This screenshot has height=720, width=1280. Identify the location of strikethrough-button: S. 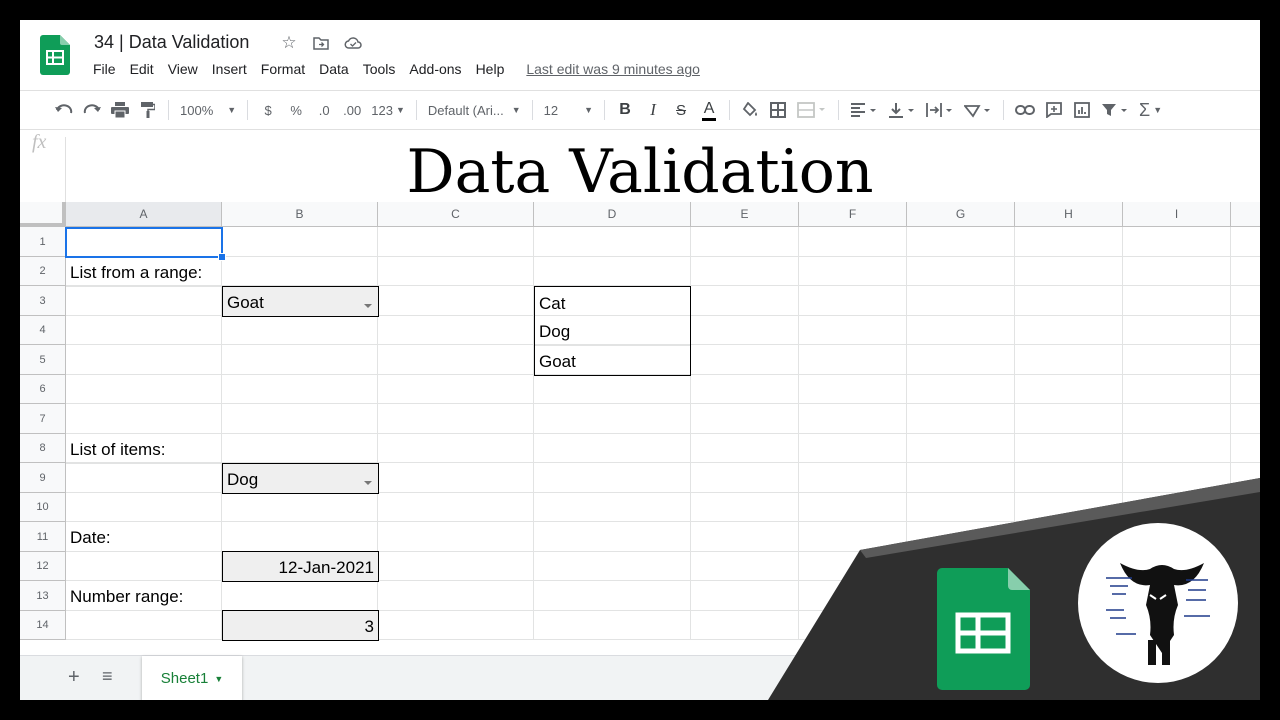
(681, 110).